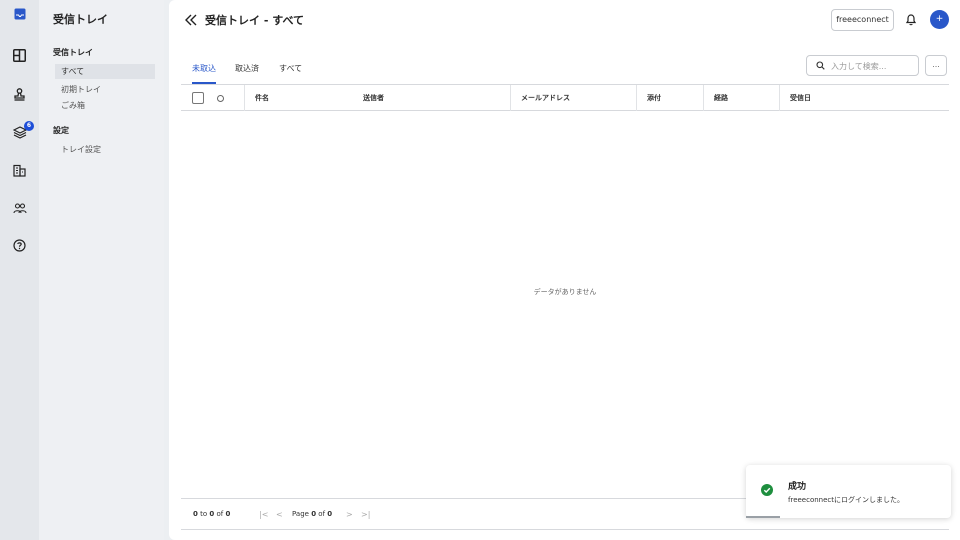  I want to click on org-switch-button: freeeconnect, so click(862, 20).